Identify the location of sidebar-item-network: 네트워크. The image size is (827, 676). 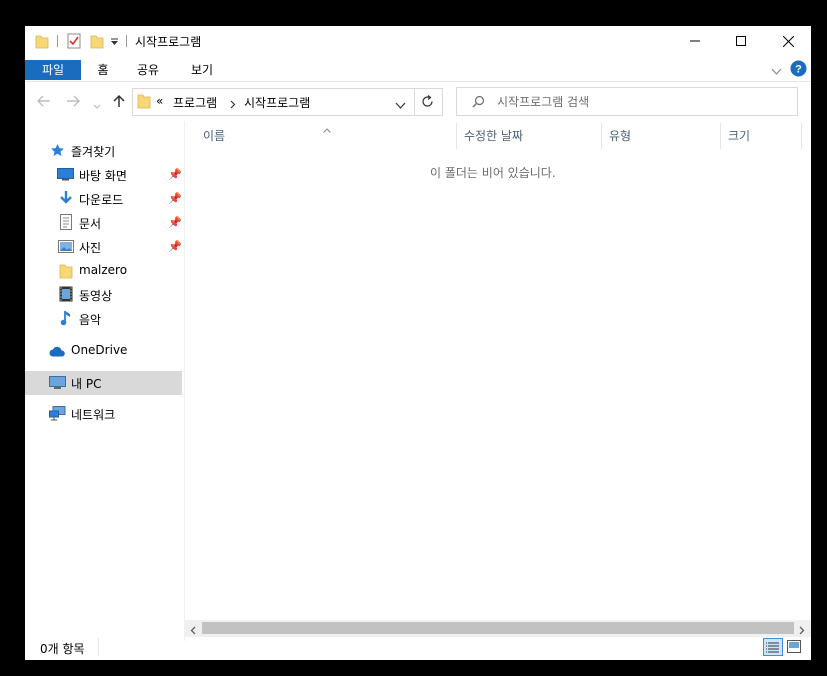
(103, 414).